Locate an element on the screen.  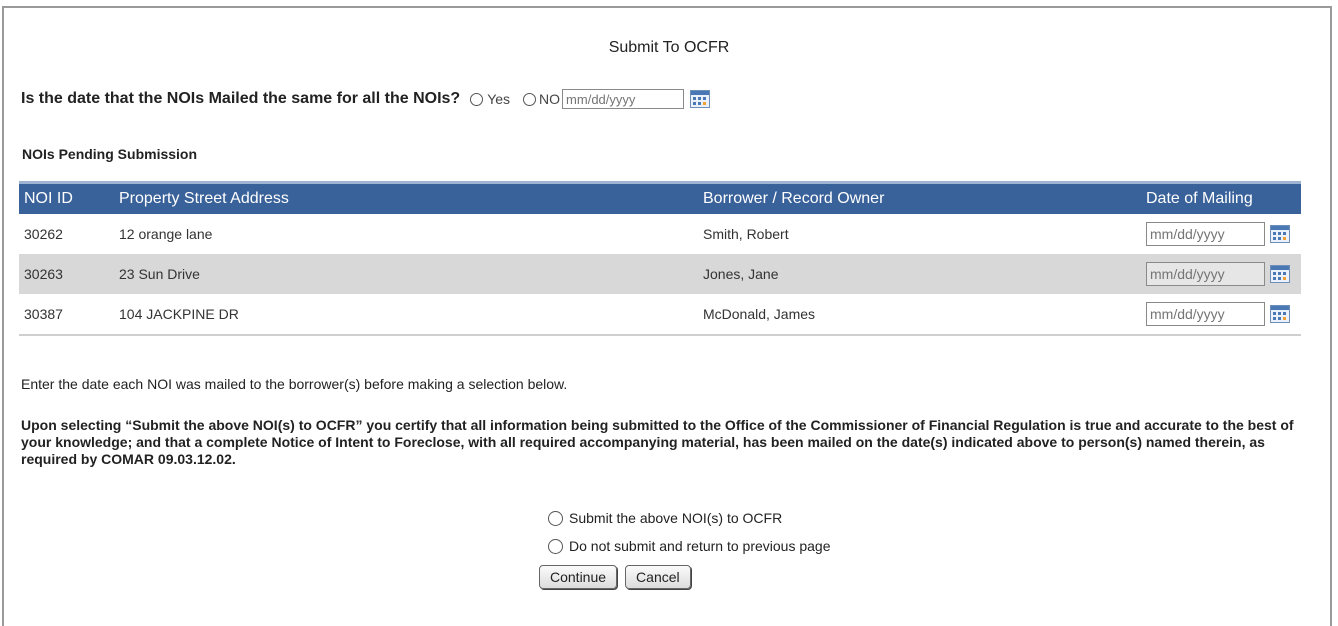
col-date-of-mailing: Date of Mailing is located at coordinates (1221, 197).